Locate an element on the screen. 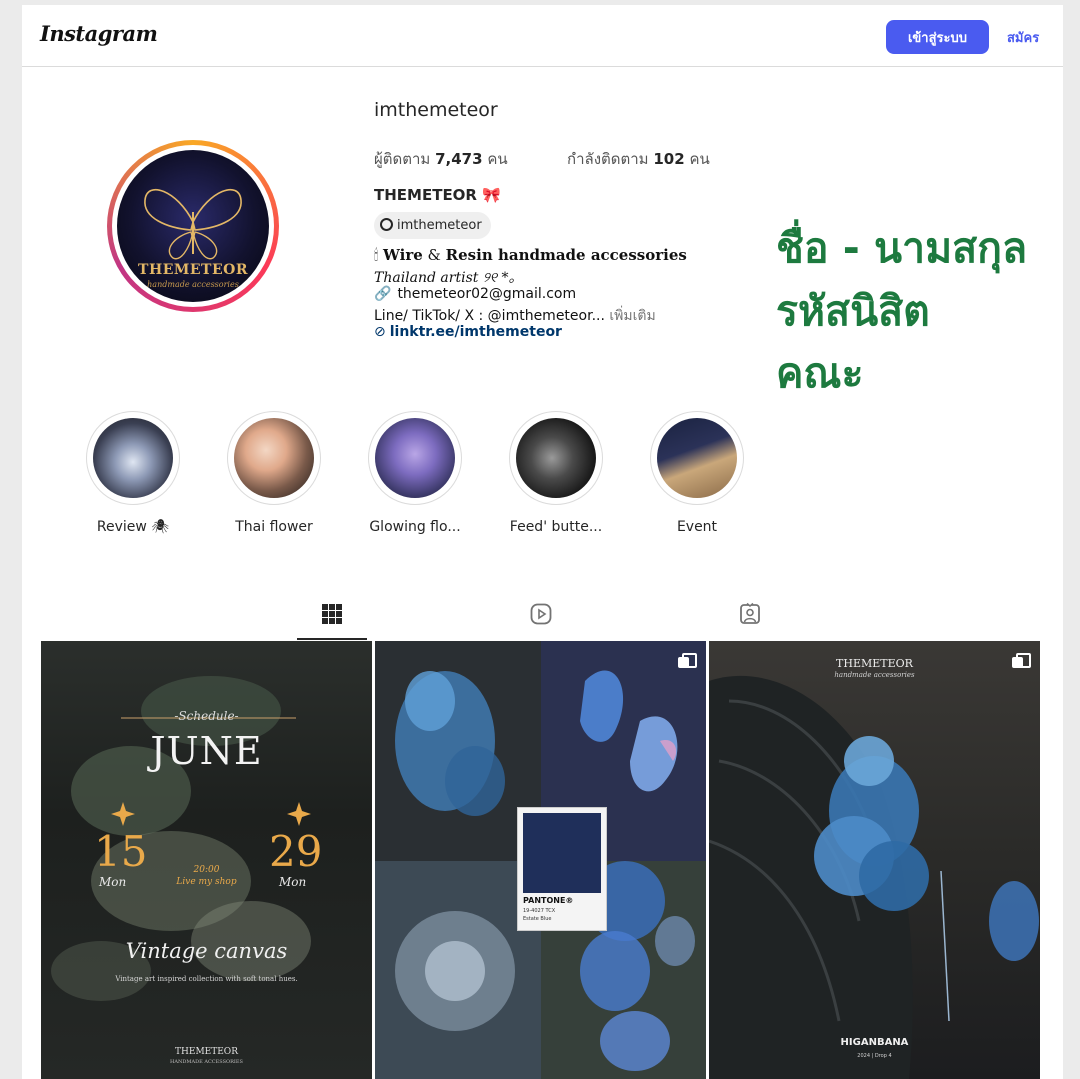 The width and height of the screenshot is (1080, 1079). login-button: เข้าสู่ระบบ is located at coordinates (937, 37).